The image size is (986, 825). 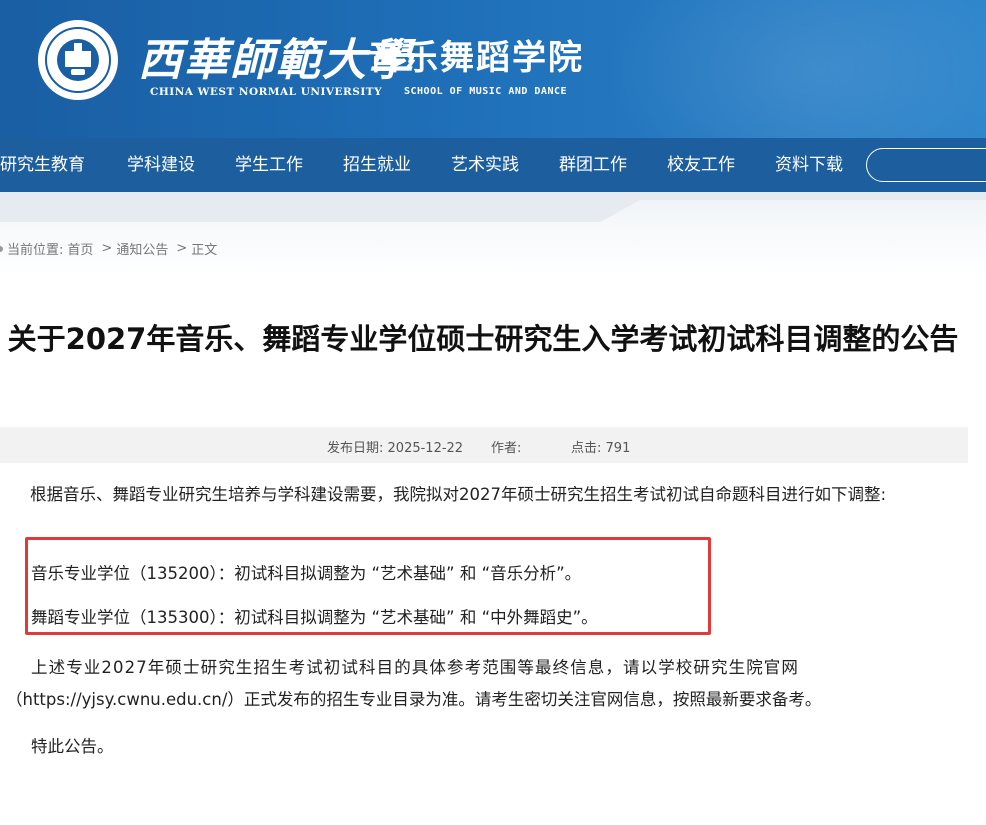 I want to click on music-degree-line: 音乐专业学位（135200）：初试科目拟调整为 “艺术基础” 和 “音乐分析”。, so click(x=306, y=573).